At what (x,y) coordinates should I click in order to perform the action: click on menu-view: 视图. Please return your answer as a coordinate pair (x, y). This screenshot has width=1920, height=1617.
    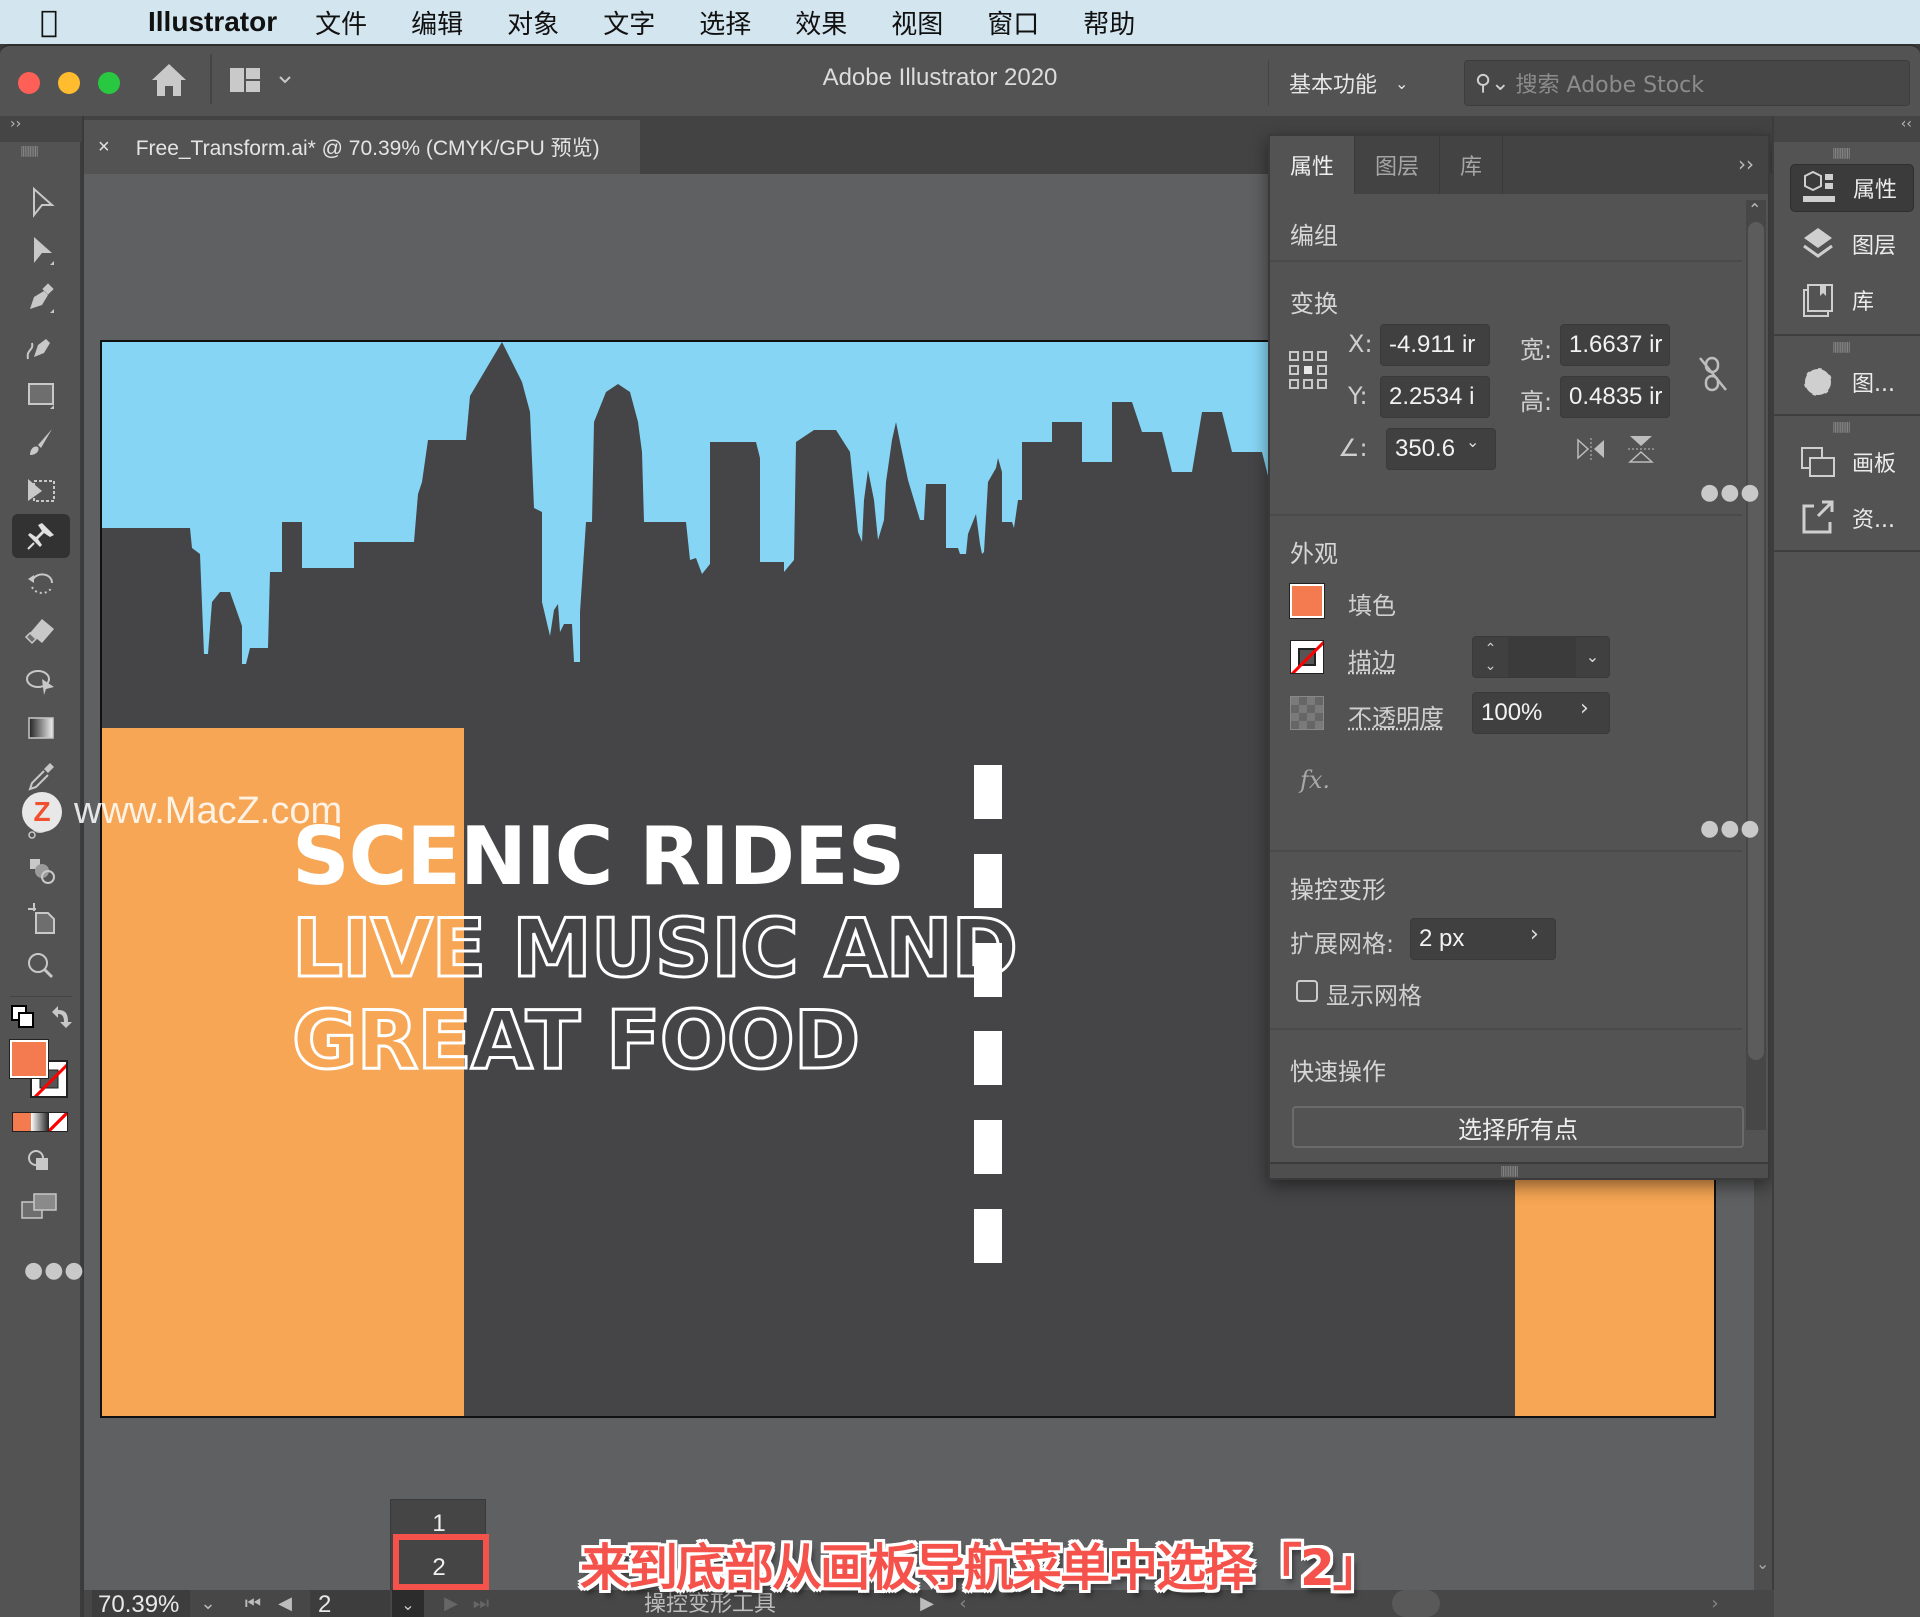
    Looking at the image, I should click on (917, 22).